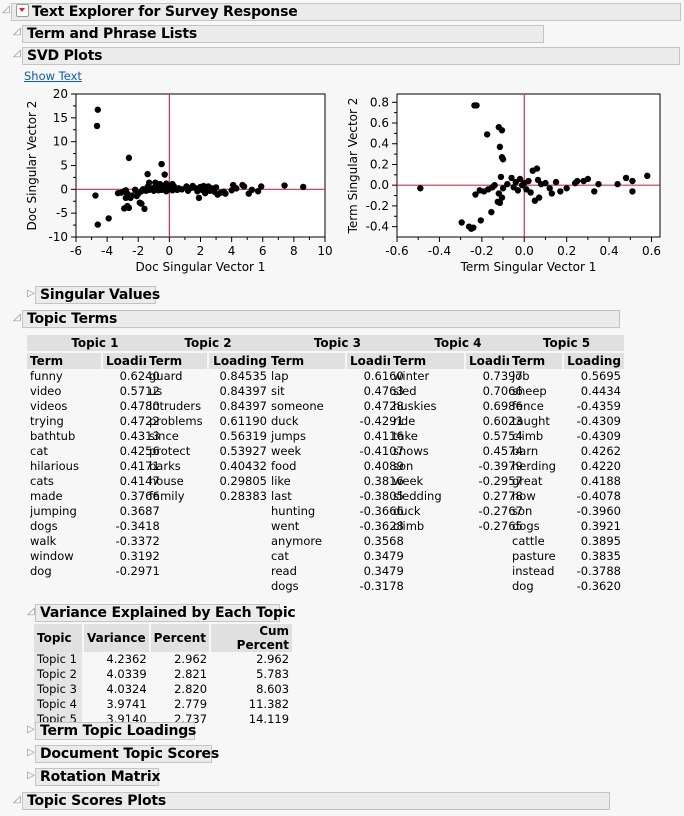 This screenshot has width=684, height=816. I want to click on table-row: funny 0.6240, so click(95, 376).